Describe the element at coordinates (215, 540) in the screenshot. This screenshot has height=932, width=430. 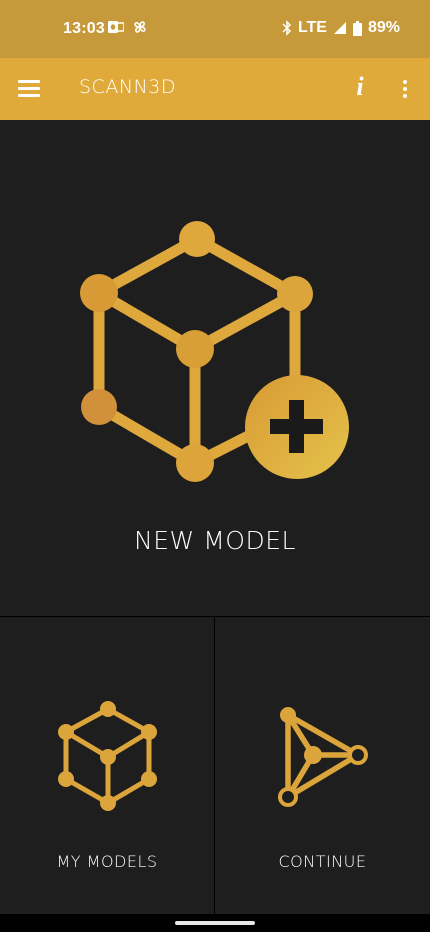
I see `new-model-label: NEW MODEL` at that location.